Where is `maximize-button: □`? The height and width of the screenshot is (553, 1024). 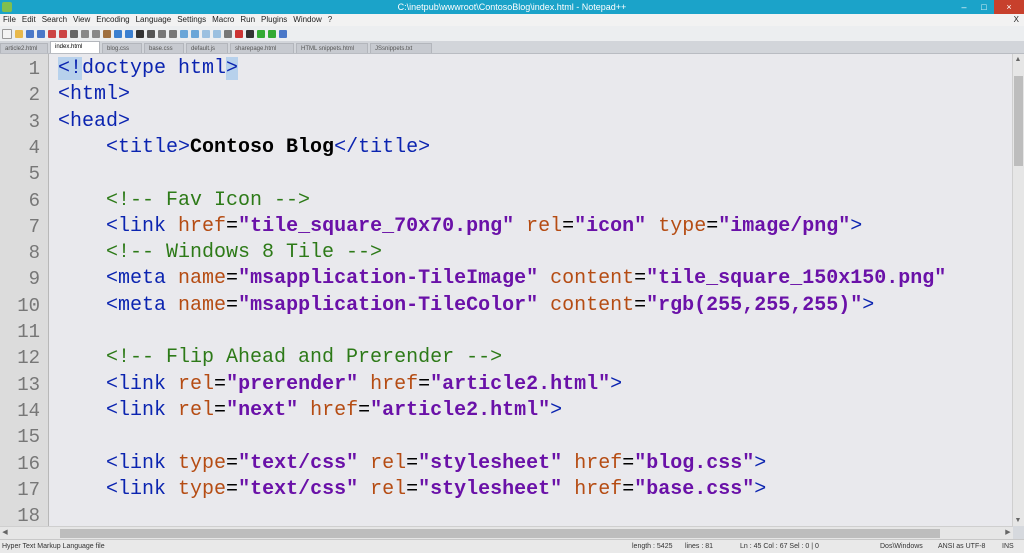
maximize-button: □ is located at coordinates (984, 7).